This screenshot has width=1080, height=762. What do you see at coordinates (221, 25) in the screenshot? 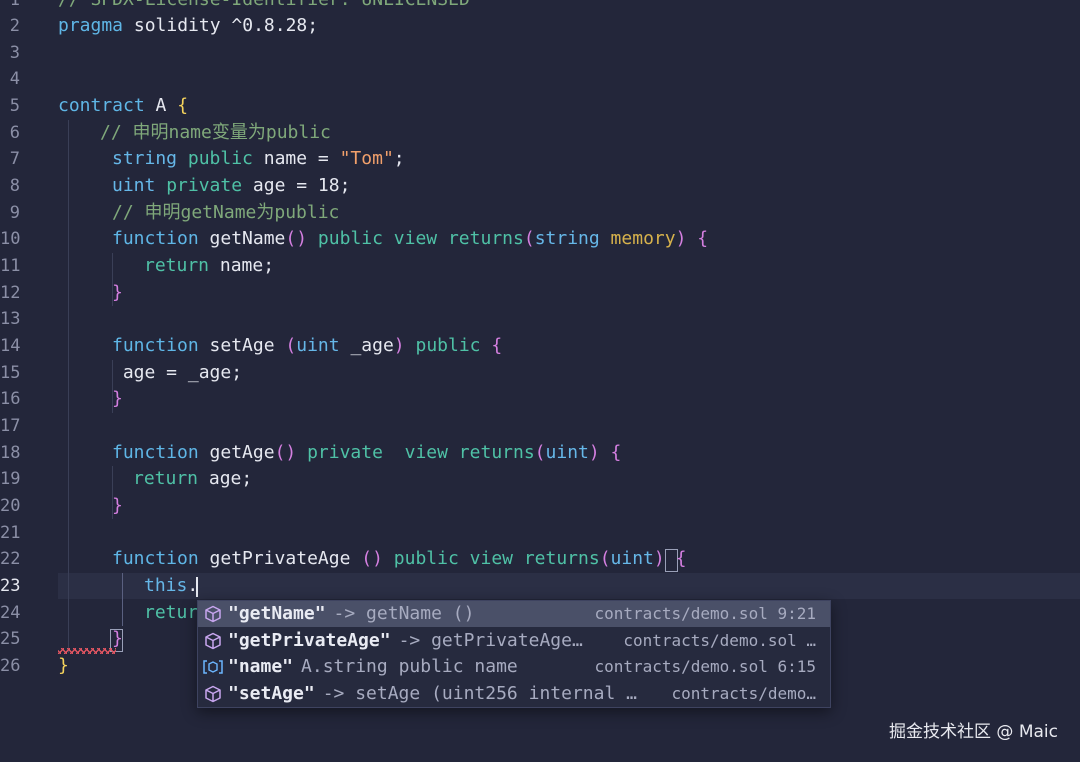
I see `code-text: solidity ^0.8.28;` at bounding box center [221, 25].